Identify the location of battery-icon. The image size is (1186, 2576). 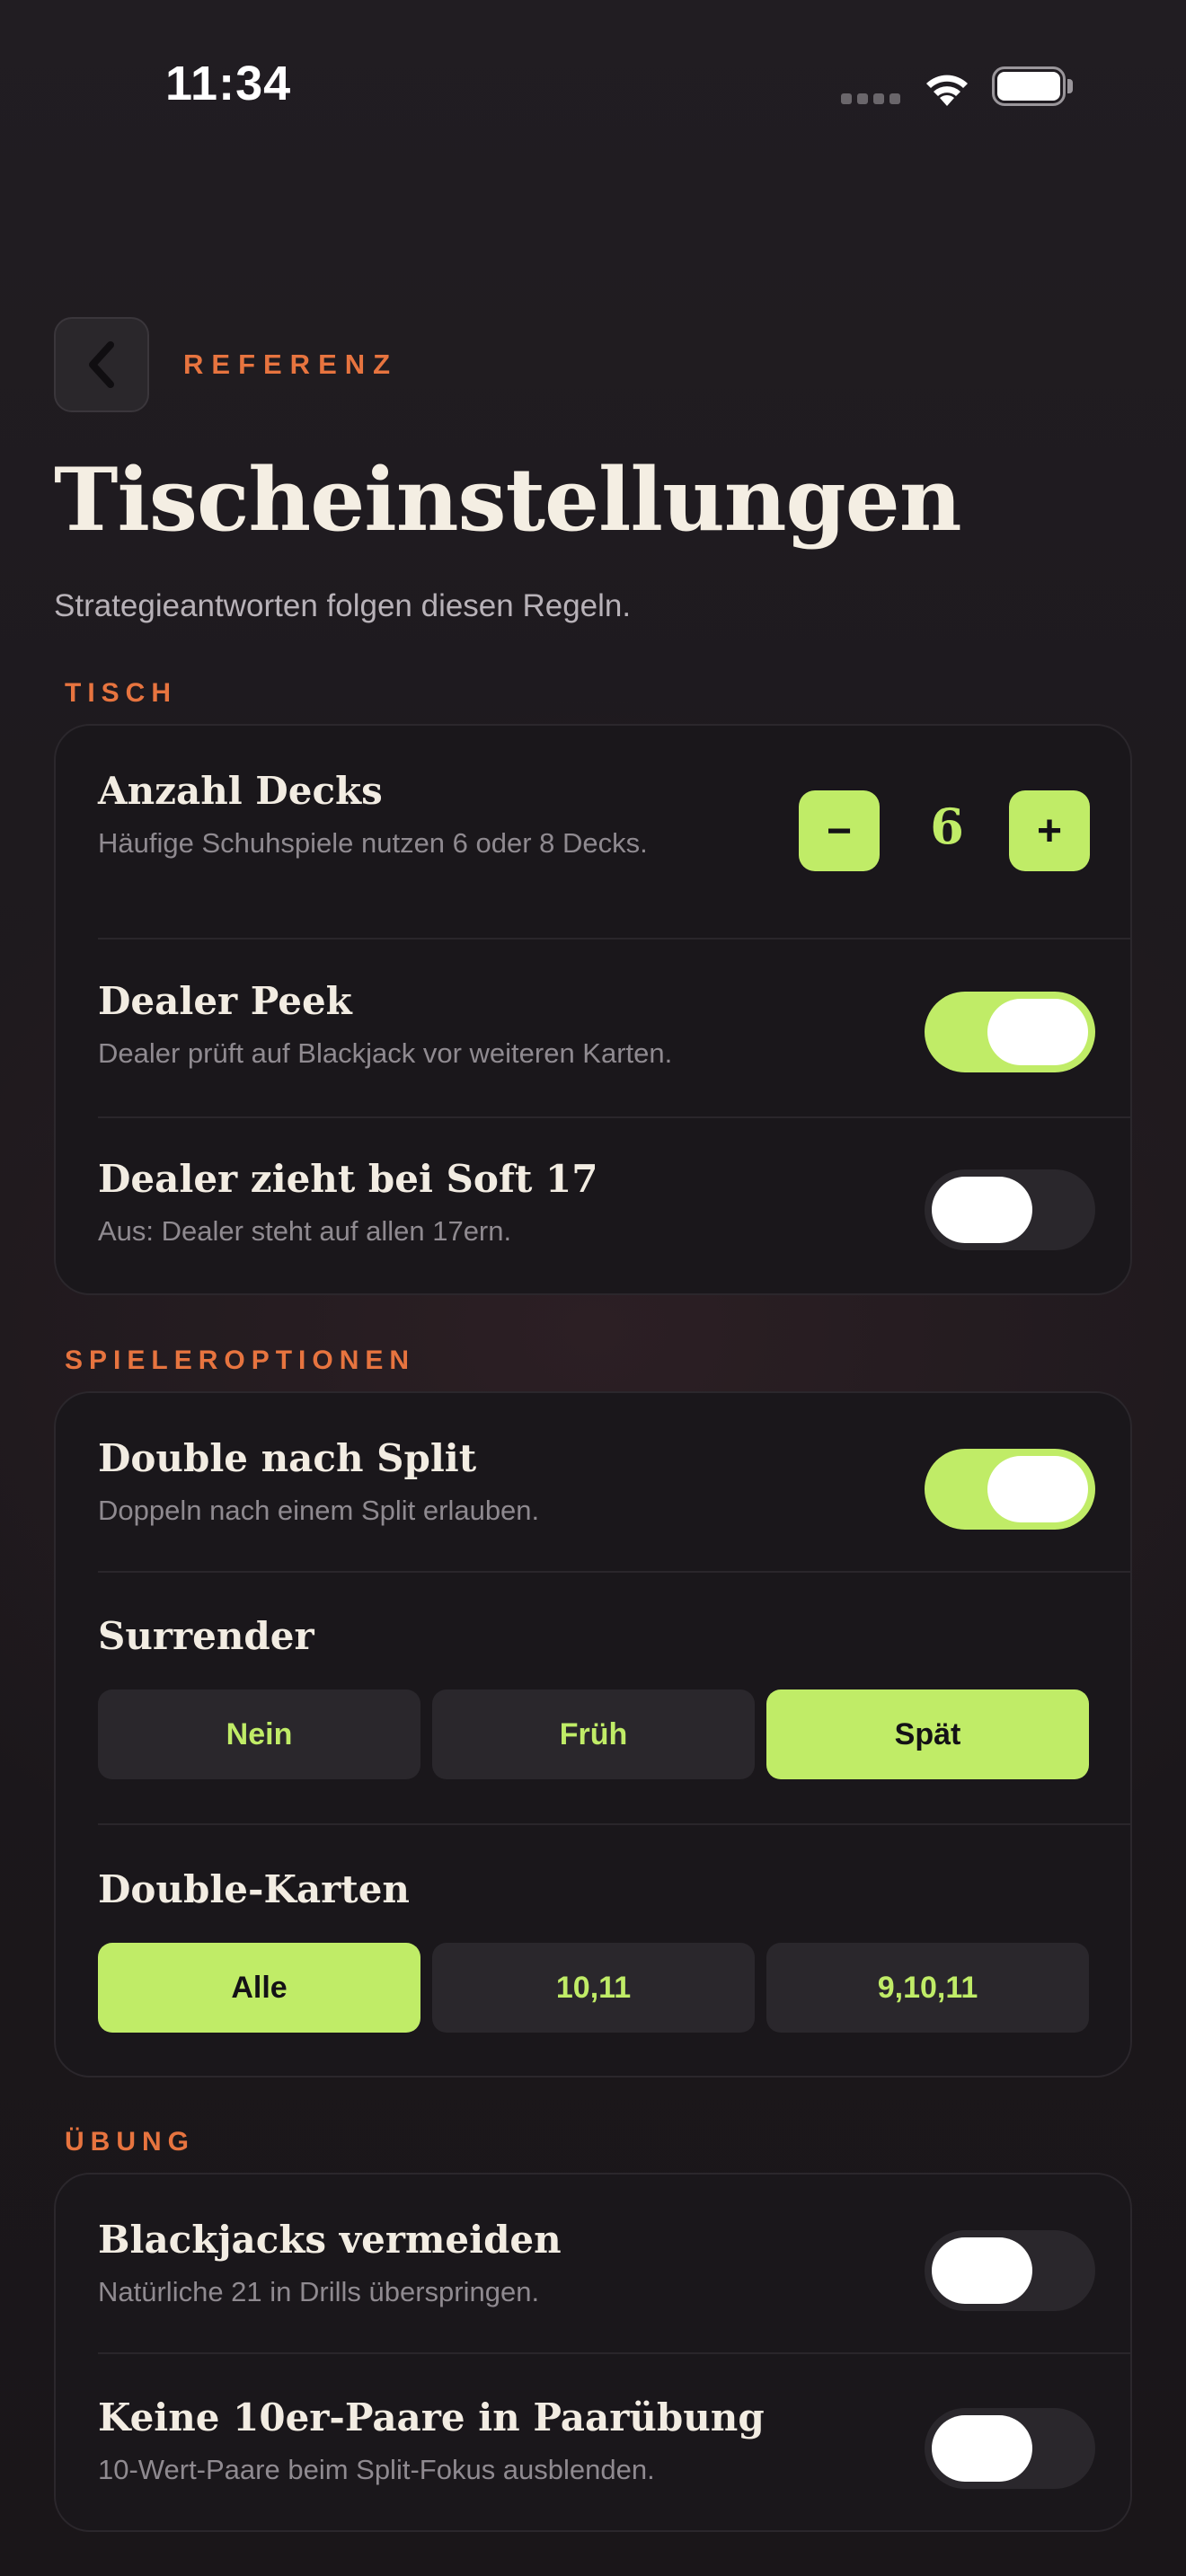
(1033, 87).